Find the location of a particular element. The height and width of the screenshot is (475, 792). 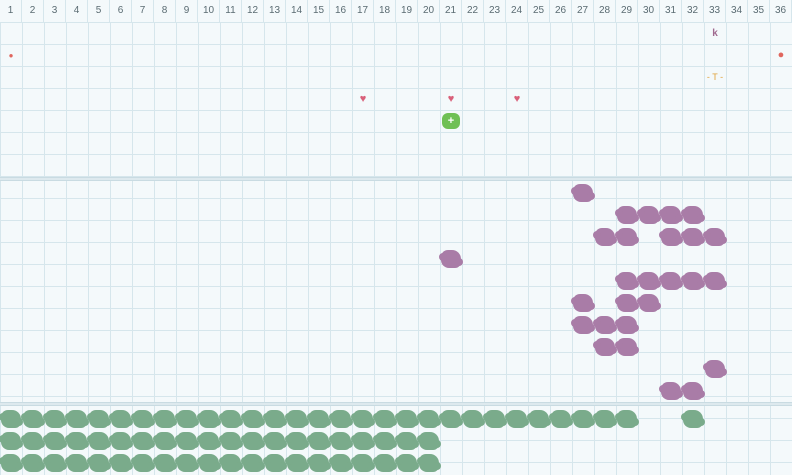

blood-drop-icon: ● is located at coordinates (11, 55).